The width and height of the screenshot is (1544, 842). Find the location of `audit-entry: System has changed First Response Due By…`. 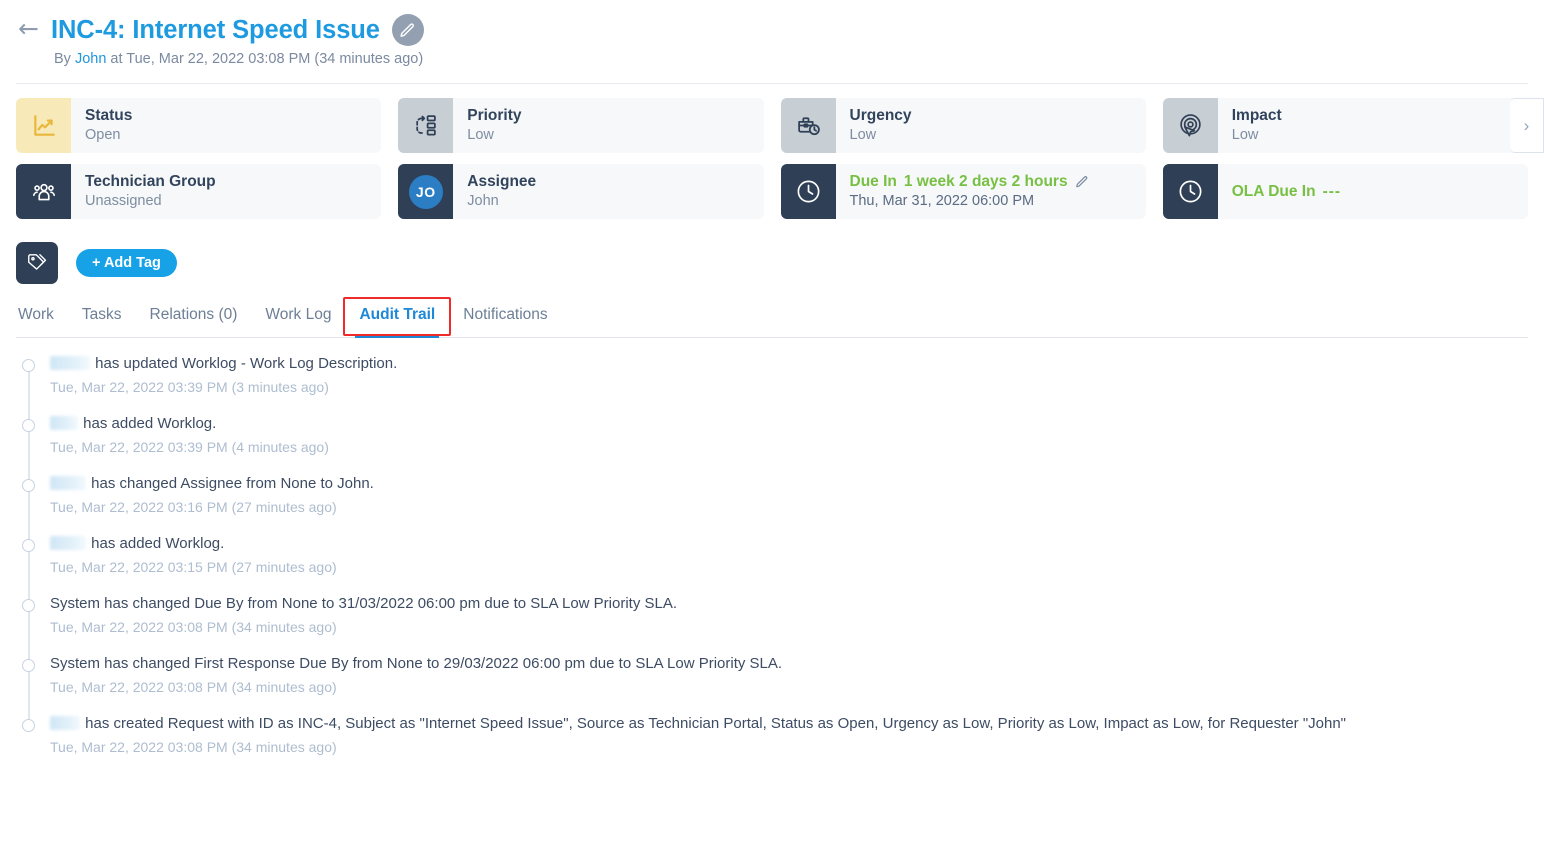

audit-entry: System has changed First Response Due By… is located at coordinates (775, 690).